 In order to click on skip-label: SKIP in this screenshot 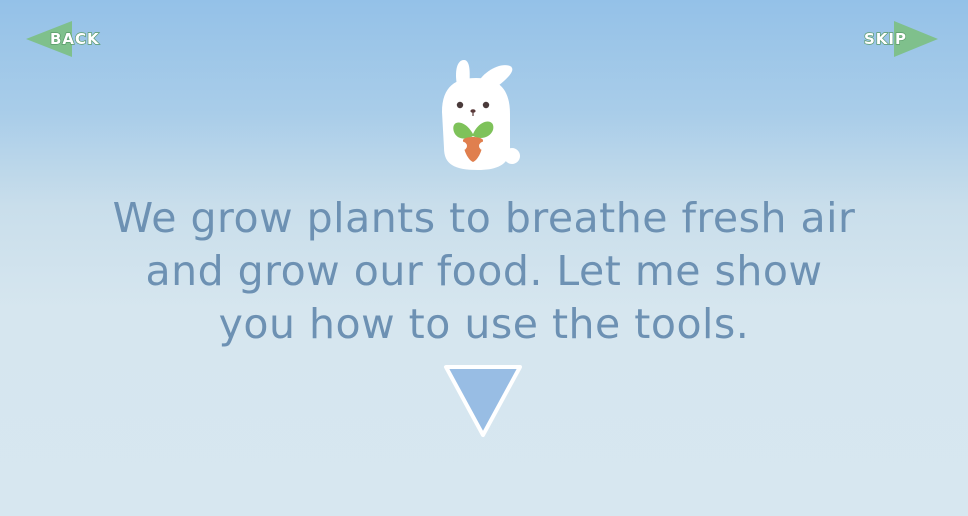, I will do `click(885, 38)`.